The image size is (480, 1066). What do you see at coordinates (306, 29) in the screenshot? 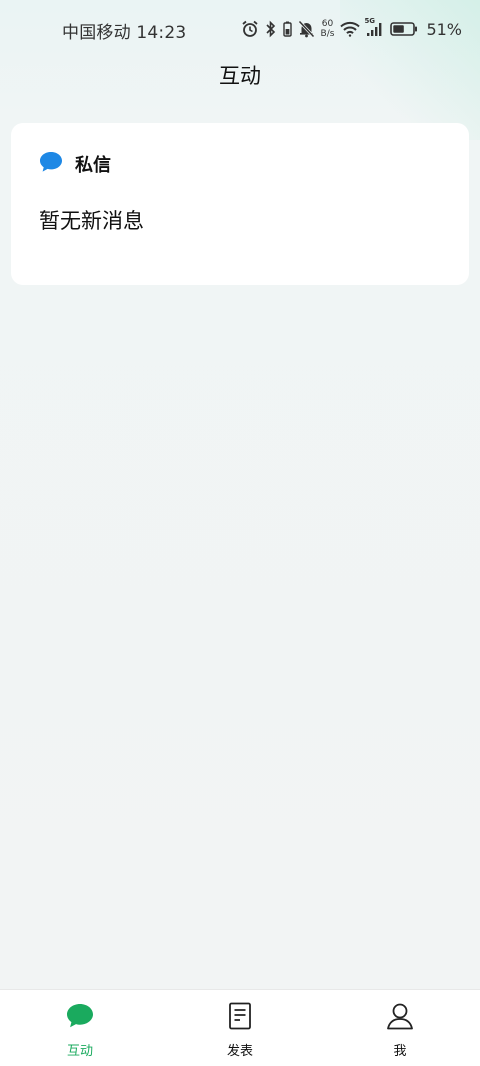
I see `mute-bell-icon` at bounding box center [306, 29].